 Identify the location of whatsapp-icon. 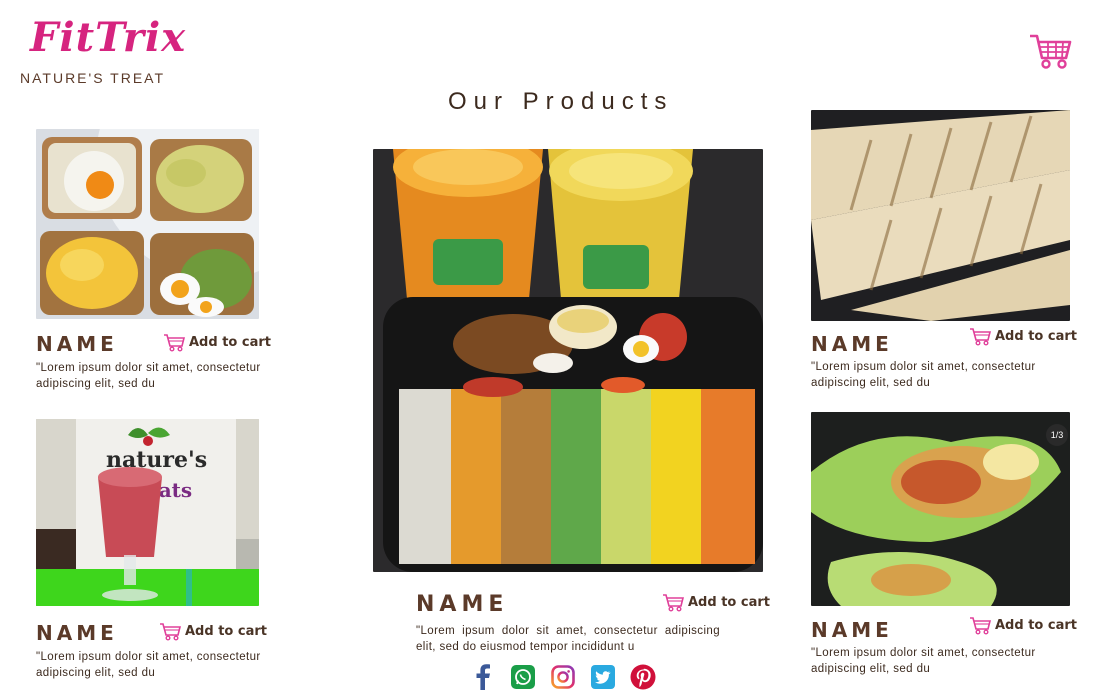
(523, 677).